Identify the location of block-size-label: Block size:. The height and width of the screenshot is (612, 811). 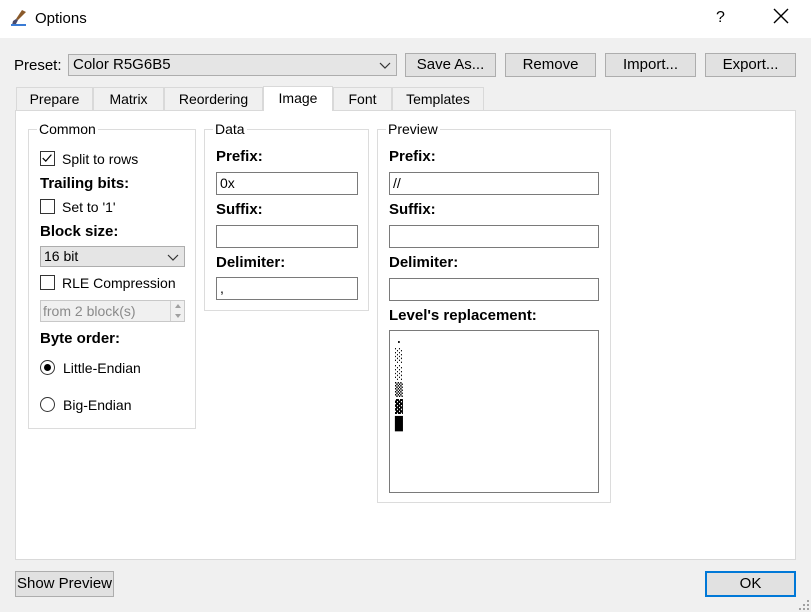
(79, 231).